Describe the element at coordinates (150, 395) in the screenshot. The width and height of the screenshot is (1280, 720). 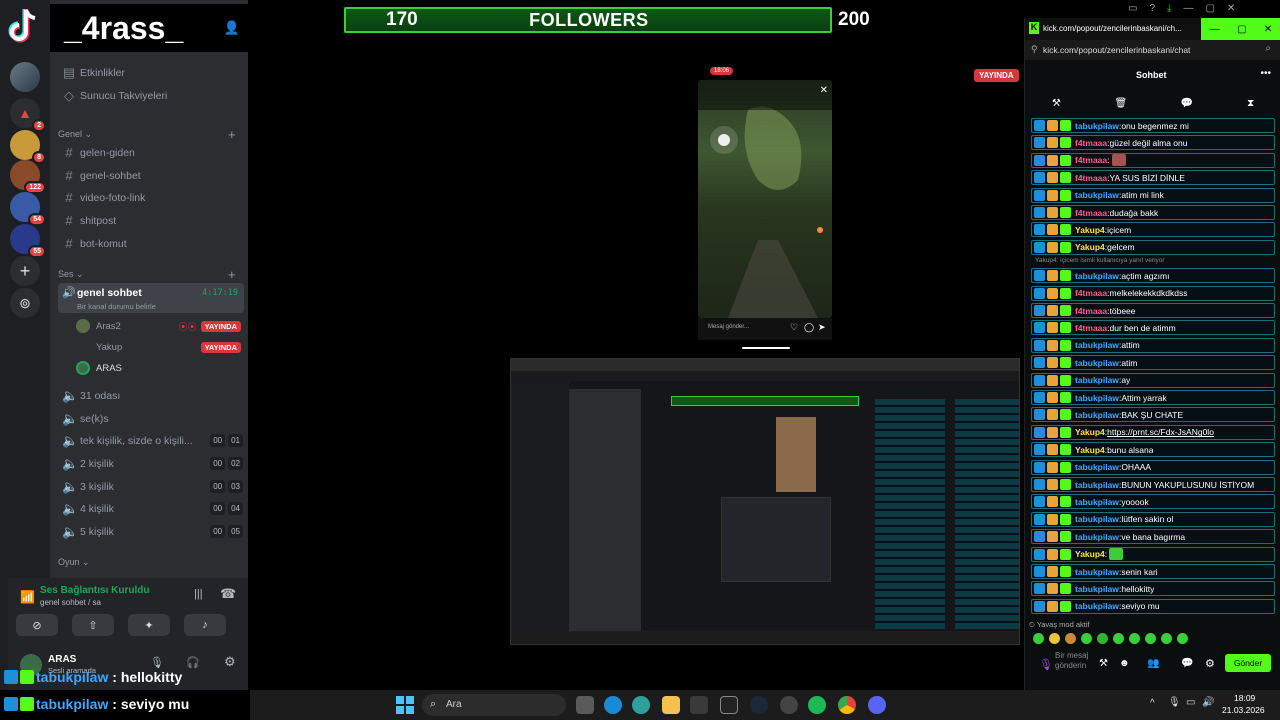
I see `voice-channel-item: 🔈 31 odası` at that location.